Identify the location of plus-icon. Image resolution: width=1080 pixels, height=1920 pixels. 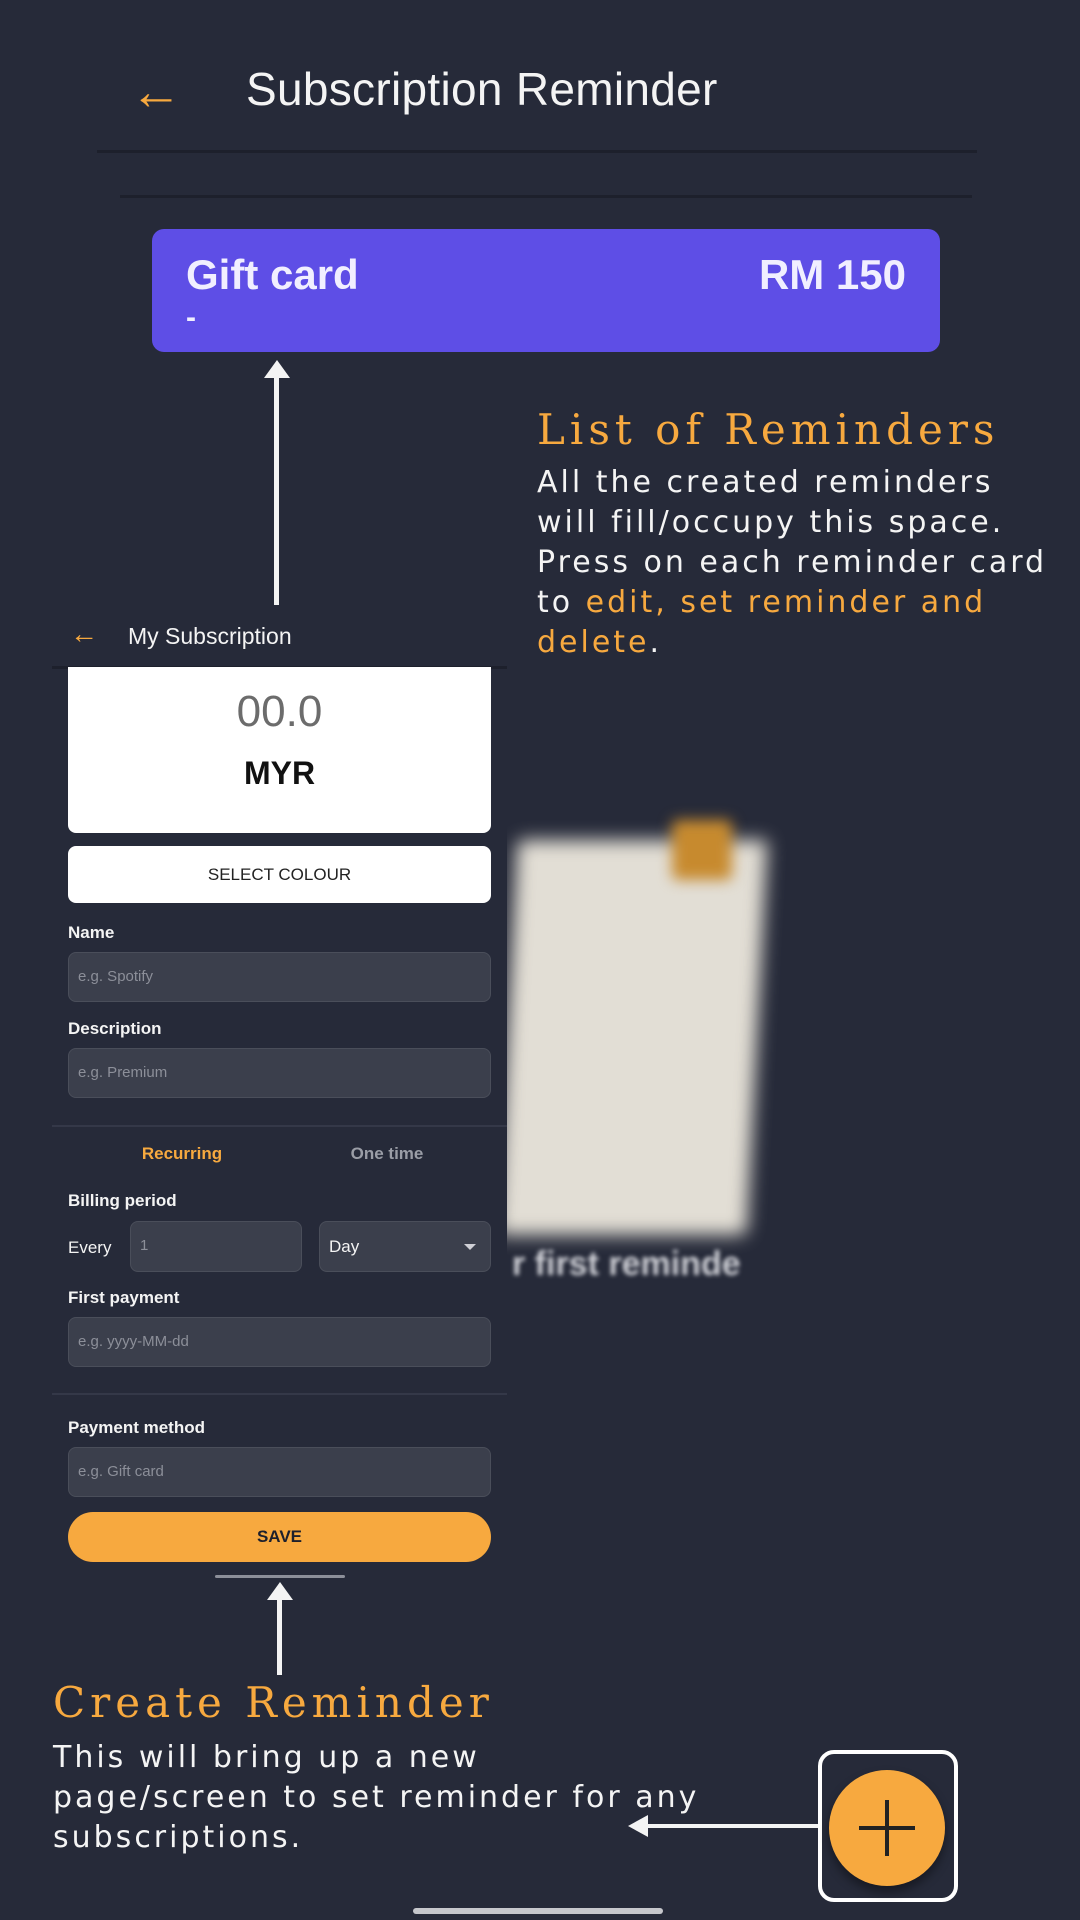
(887, 1828).